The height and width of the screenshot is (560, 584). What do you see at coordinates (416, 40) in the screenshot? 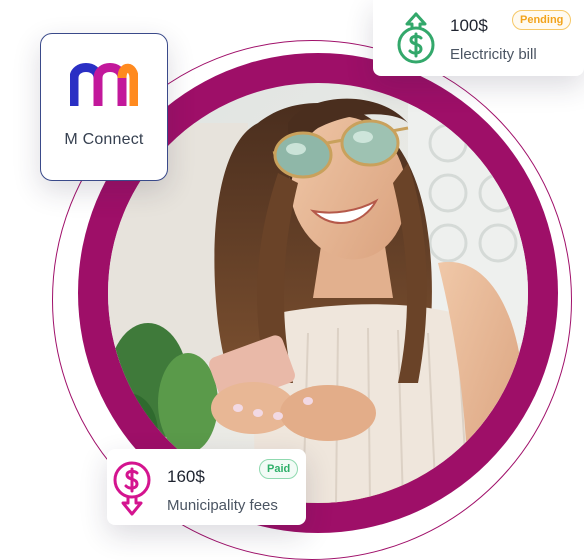
I see `dollar-up-arrow-icon` at bounding box center [416, 40].